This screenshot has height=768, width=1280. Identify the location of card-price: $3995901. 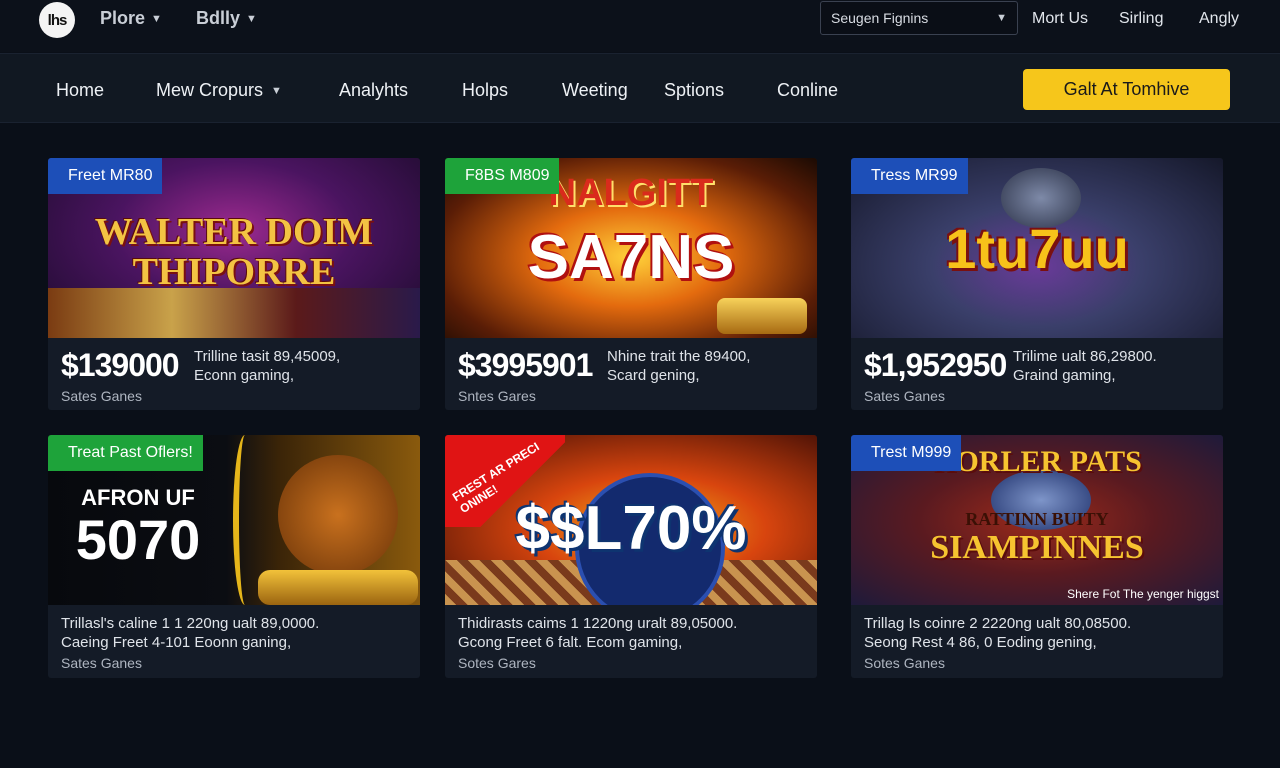
(525, 365).